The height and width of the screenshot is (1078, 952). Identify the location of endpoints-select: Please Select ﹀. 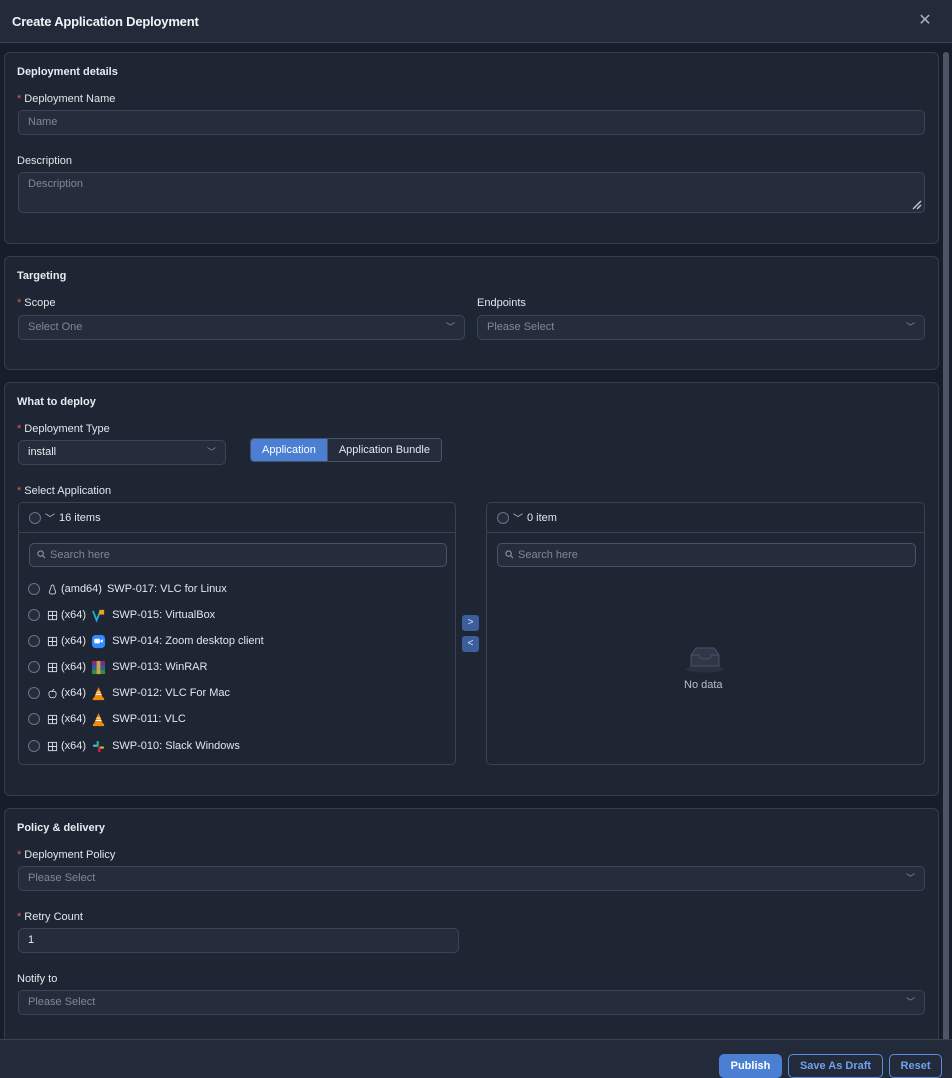
(701, 327).